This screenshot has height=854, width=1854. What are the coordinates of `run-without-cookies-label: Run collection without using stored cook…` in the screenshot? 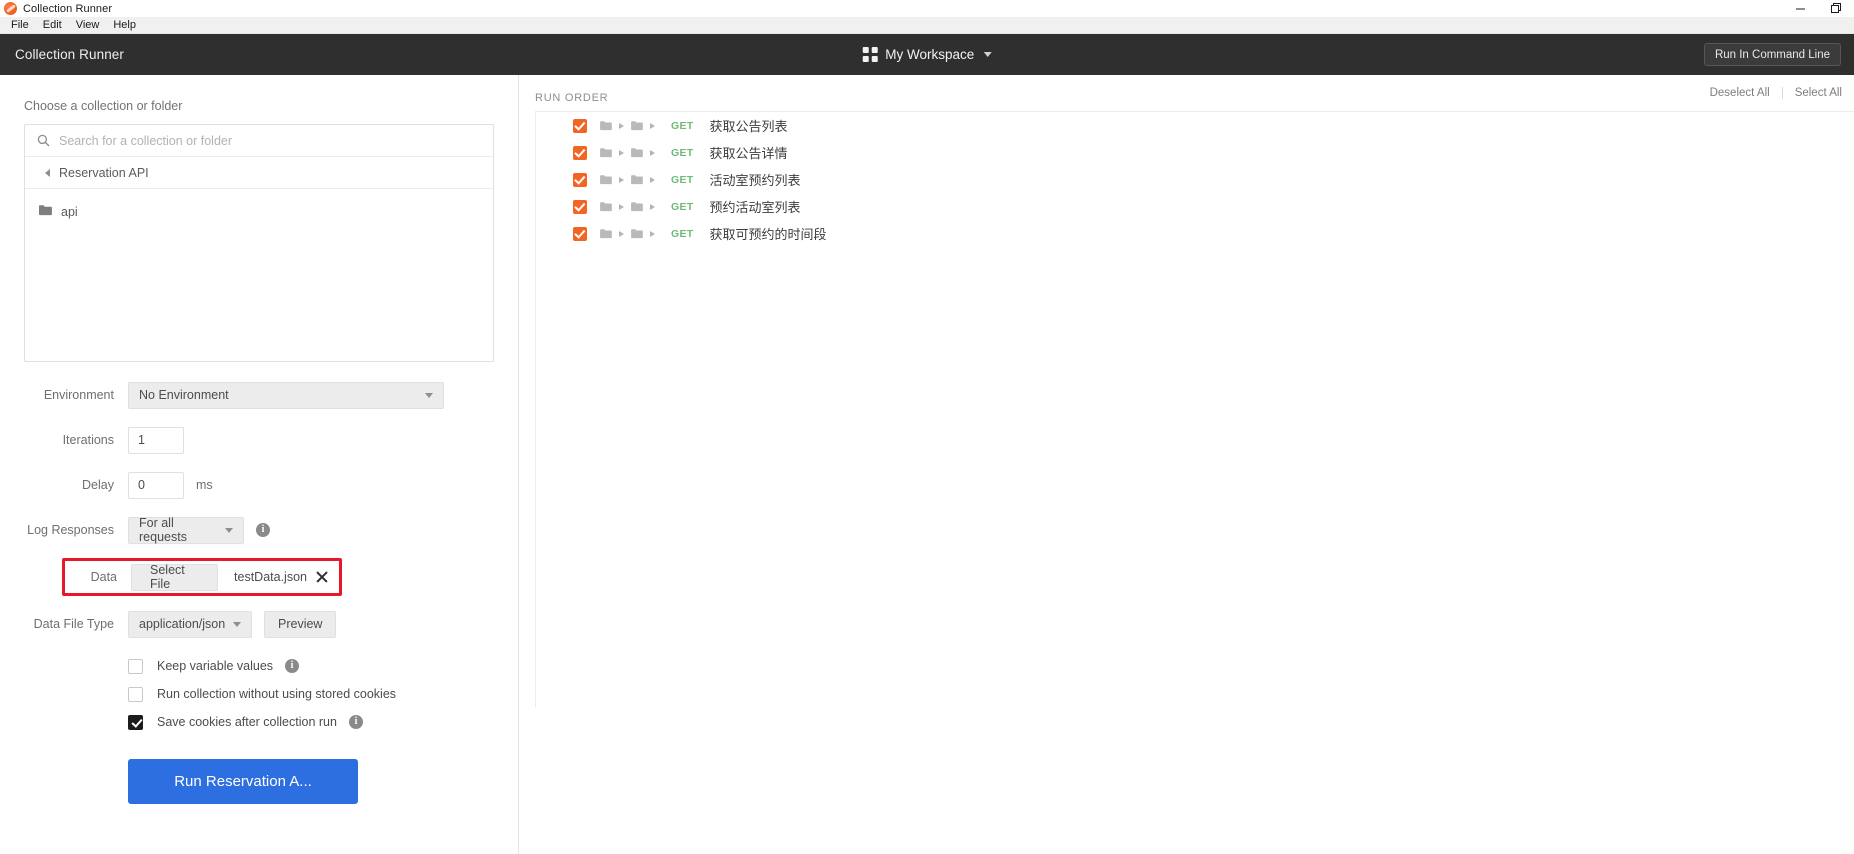 It's located at (277, 694).